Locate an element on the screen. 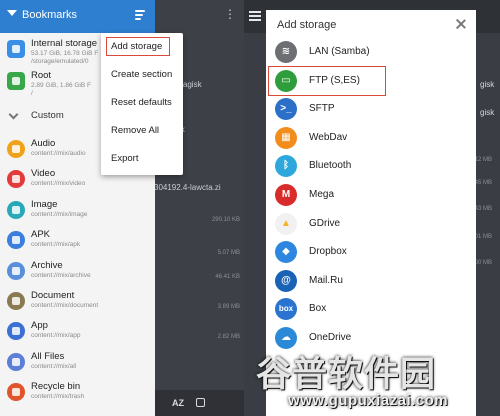 The height and width of the screenshot is (416, 500). storage-title: Internal storage is located at coordinates (64, 43).